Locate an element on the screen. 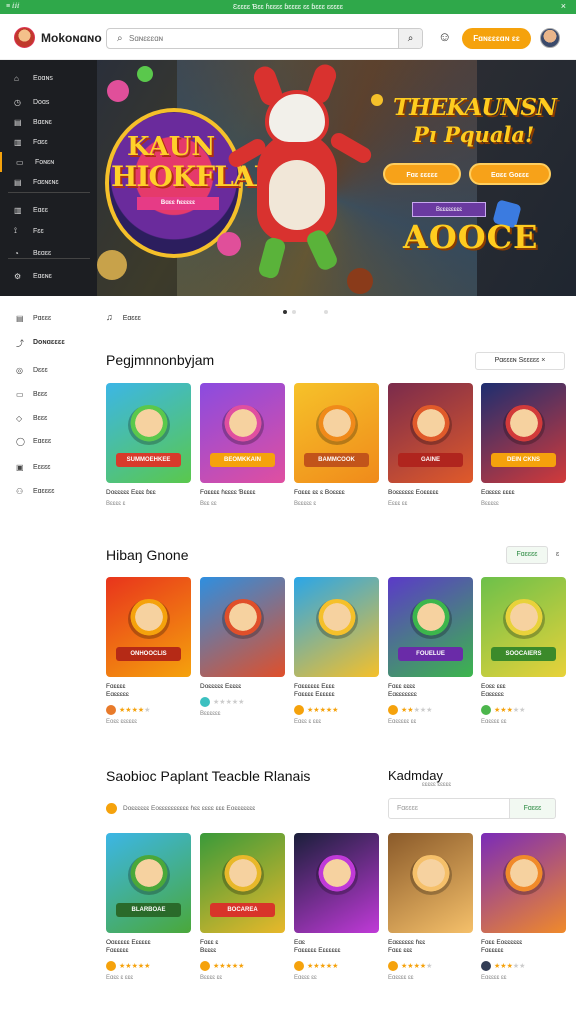  game-title: Fɑɛɛɛ ɛɛ ɛ Boɛɛɛɛ is located at coordinates (319, 492).